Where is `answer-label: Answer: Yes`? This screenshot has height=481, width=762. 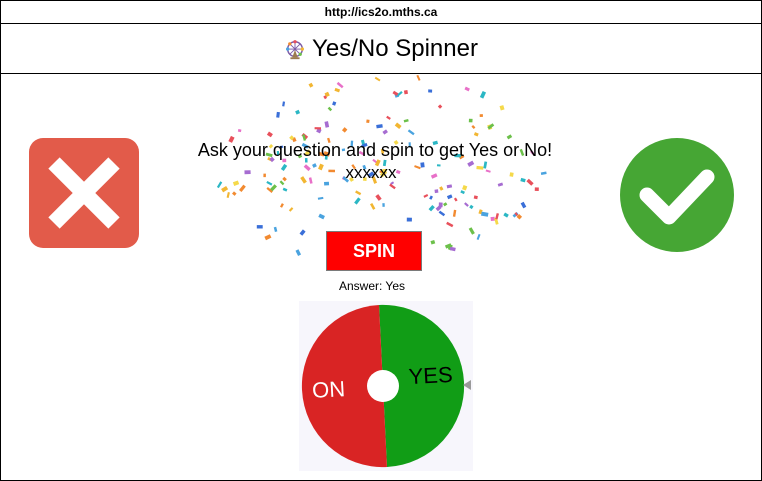
answer-label: Answer: Yes is located at coordinates (372, 286).